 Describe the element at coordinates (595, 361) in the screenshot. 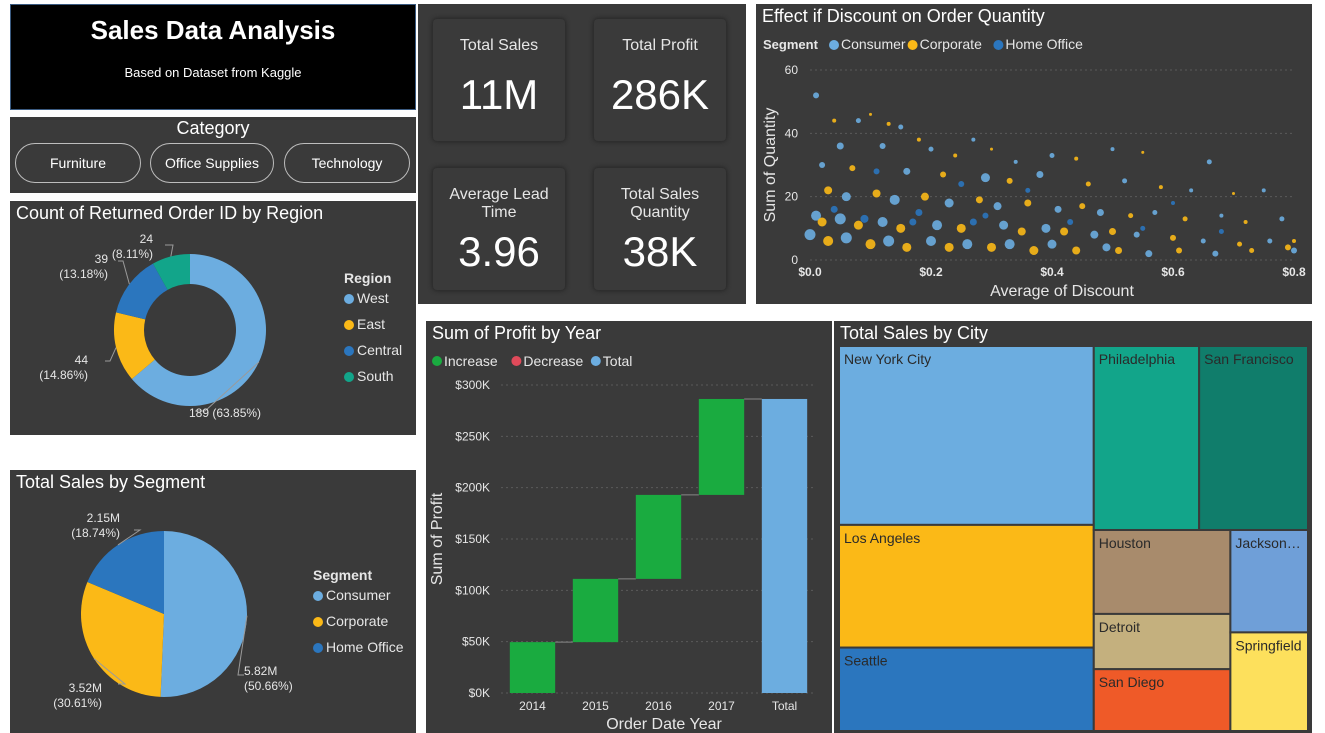

I see `legend-marker-total` at that location.